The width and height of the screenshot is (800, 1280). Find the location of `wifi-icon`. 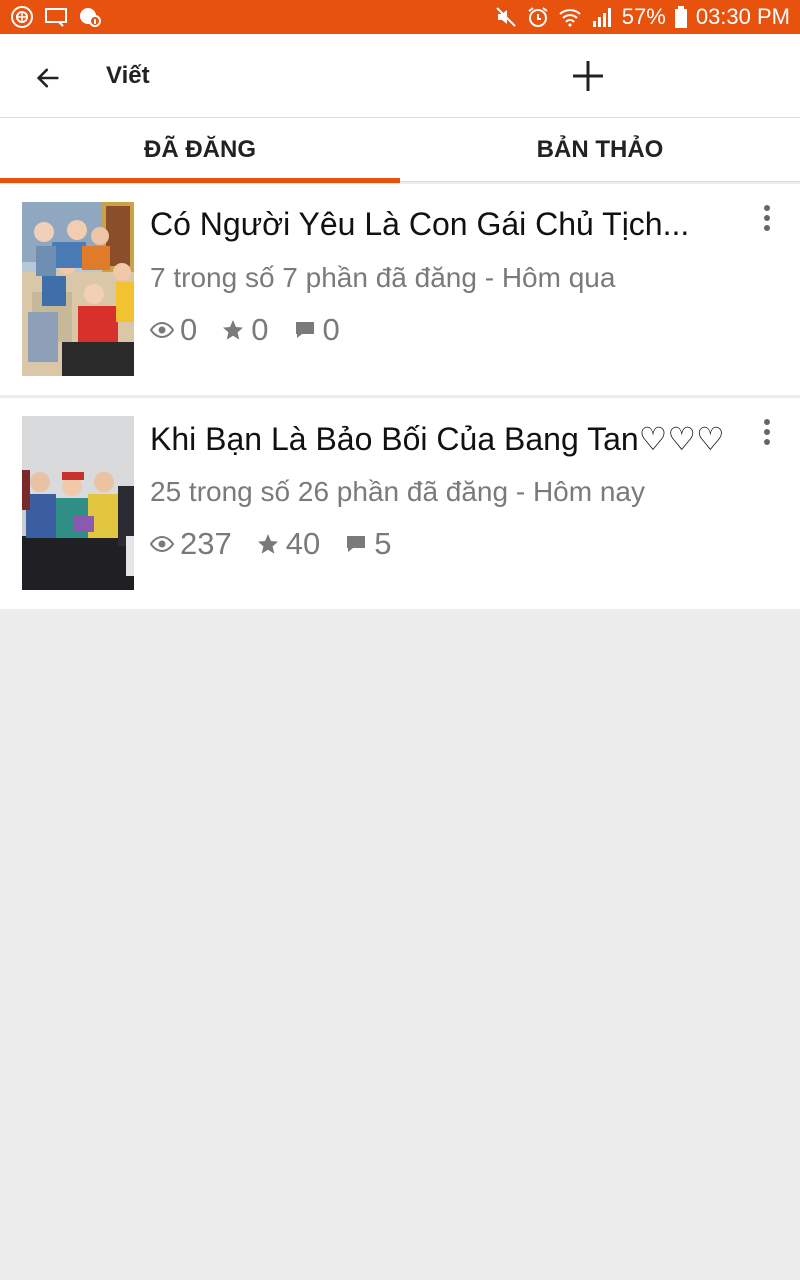

wifi-icon is located at coordinates (570, 17).